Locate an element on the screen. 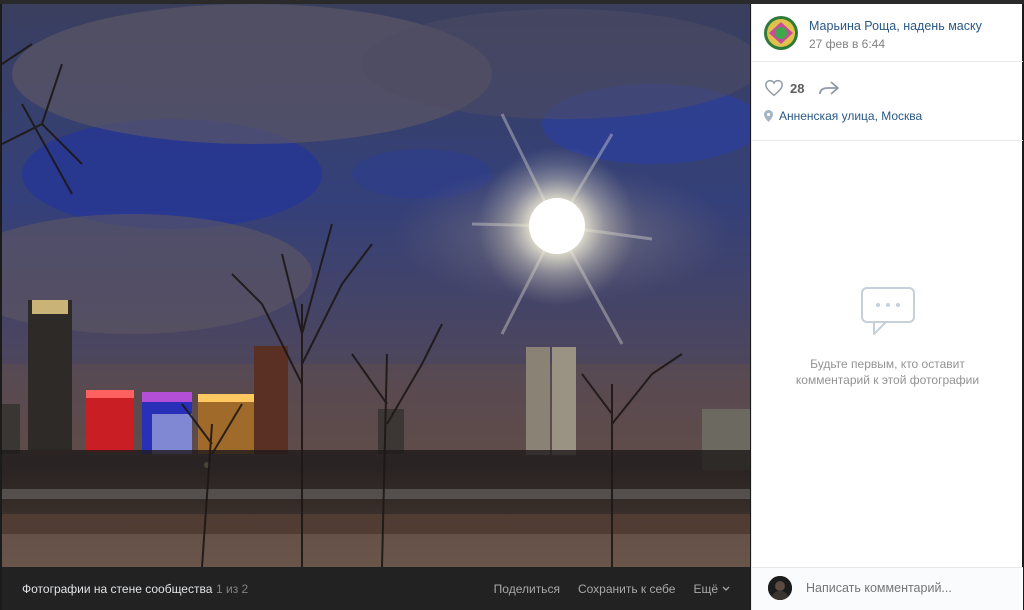  chevron-down-icon is located at coordinates (726, 588).